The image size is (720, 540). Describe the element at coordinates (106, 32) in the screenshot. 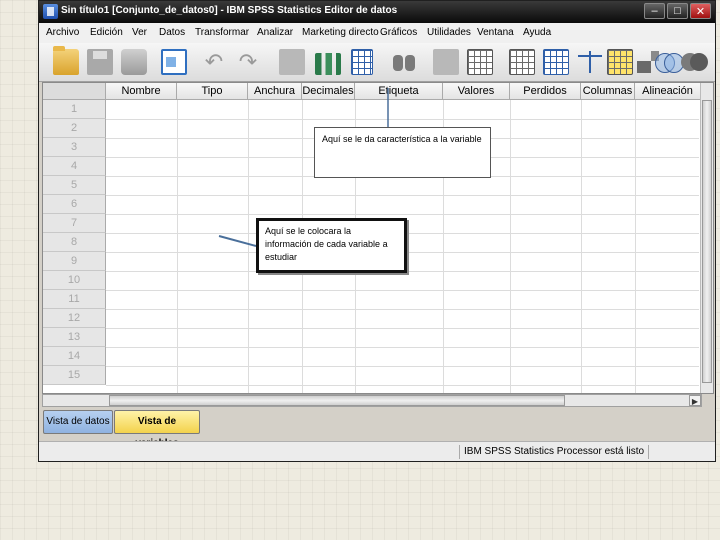

I see `menu-edicion: Edición` at that location.